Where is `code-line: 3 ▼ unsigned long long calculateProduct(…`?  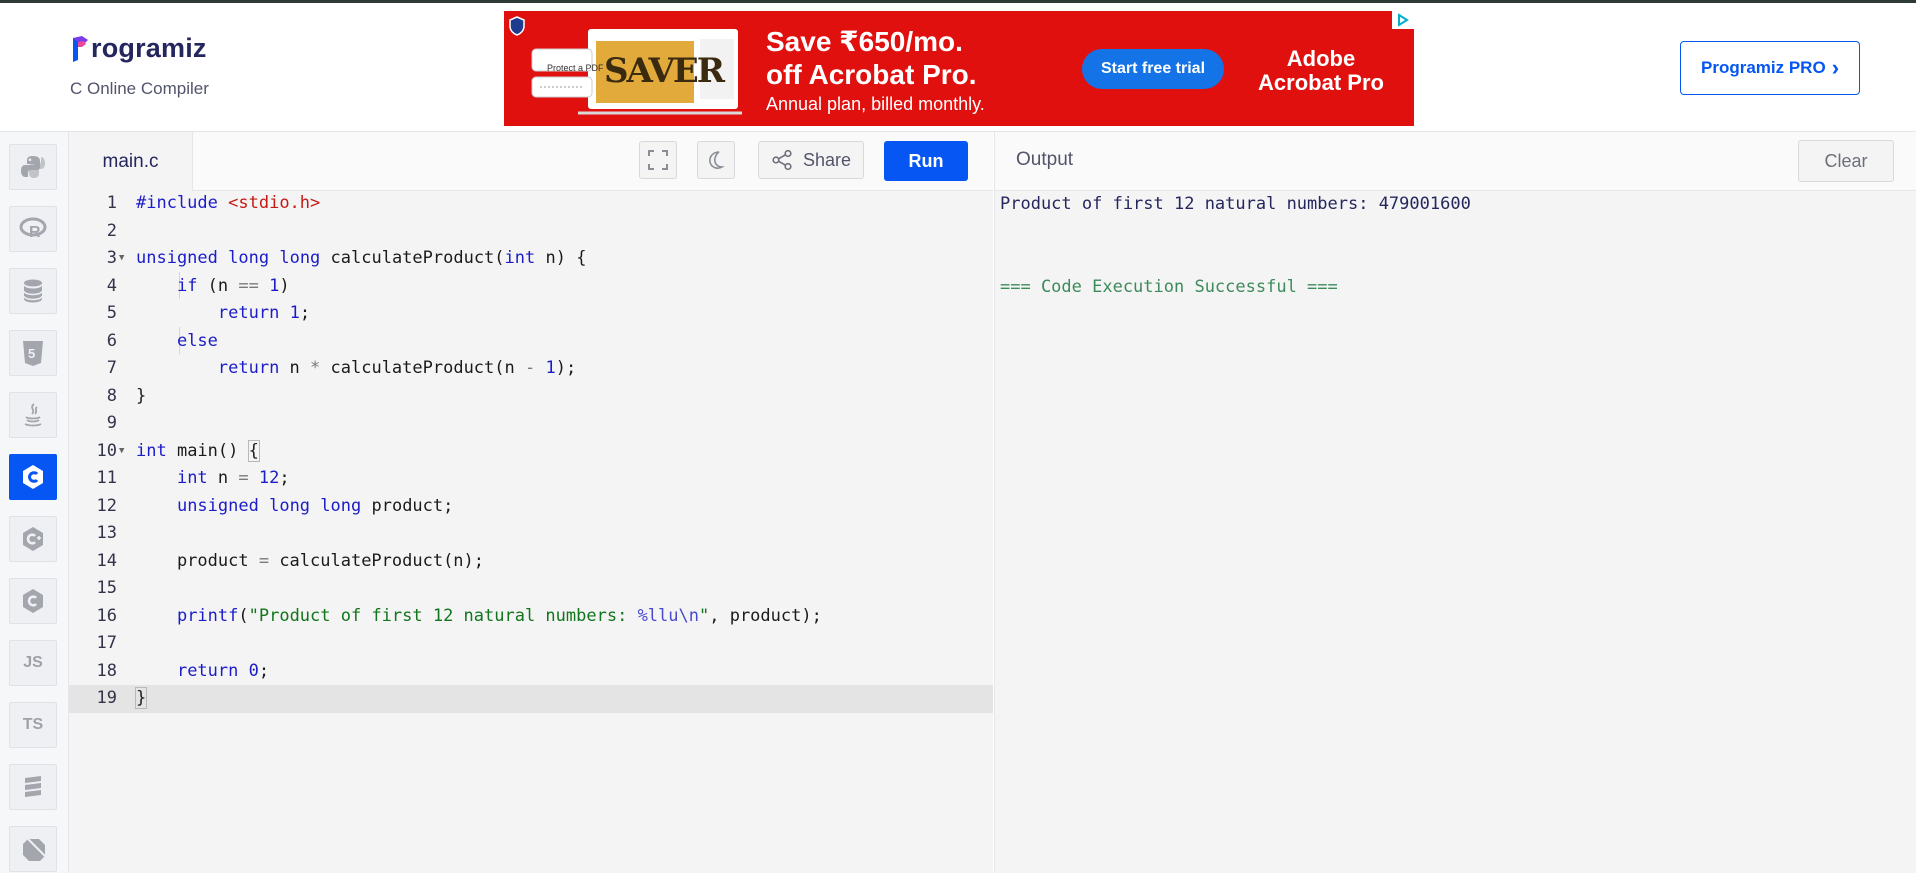 code-line: 3 ▼ unsigned long long calculateProduct(… is located at coordinates (531, 259).